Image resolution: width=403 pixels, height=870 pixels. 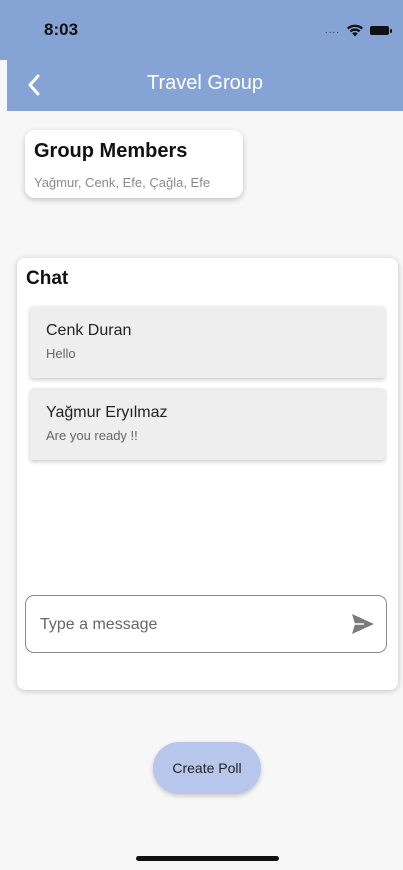 What do you see at coordinates (61, 29) in the screenshot?
I see `status-time: 8:03` at bounding box center [61, 29].